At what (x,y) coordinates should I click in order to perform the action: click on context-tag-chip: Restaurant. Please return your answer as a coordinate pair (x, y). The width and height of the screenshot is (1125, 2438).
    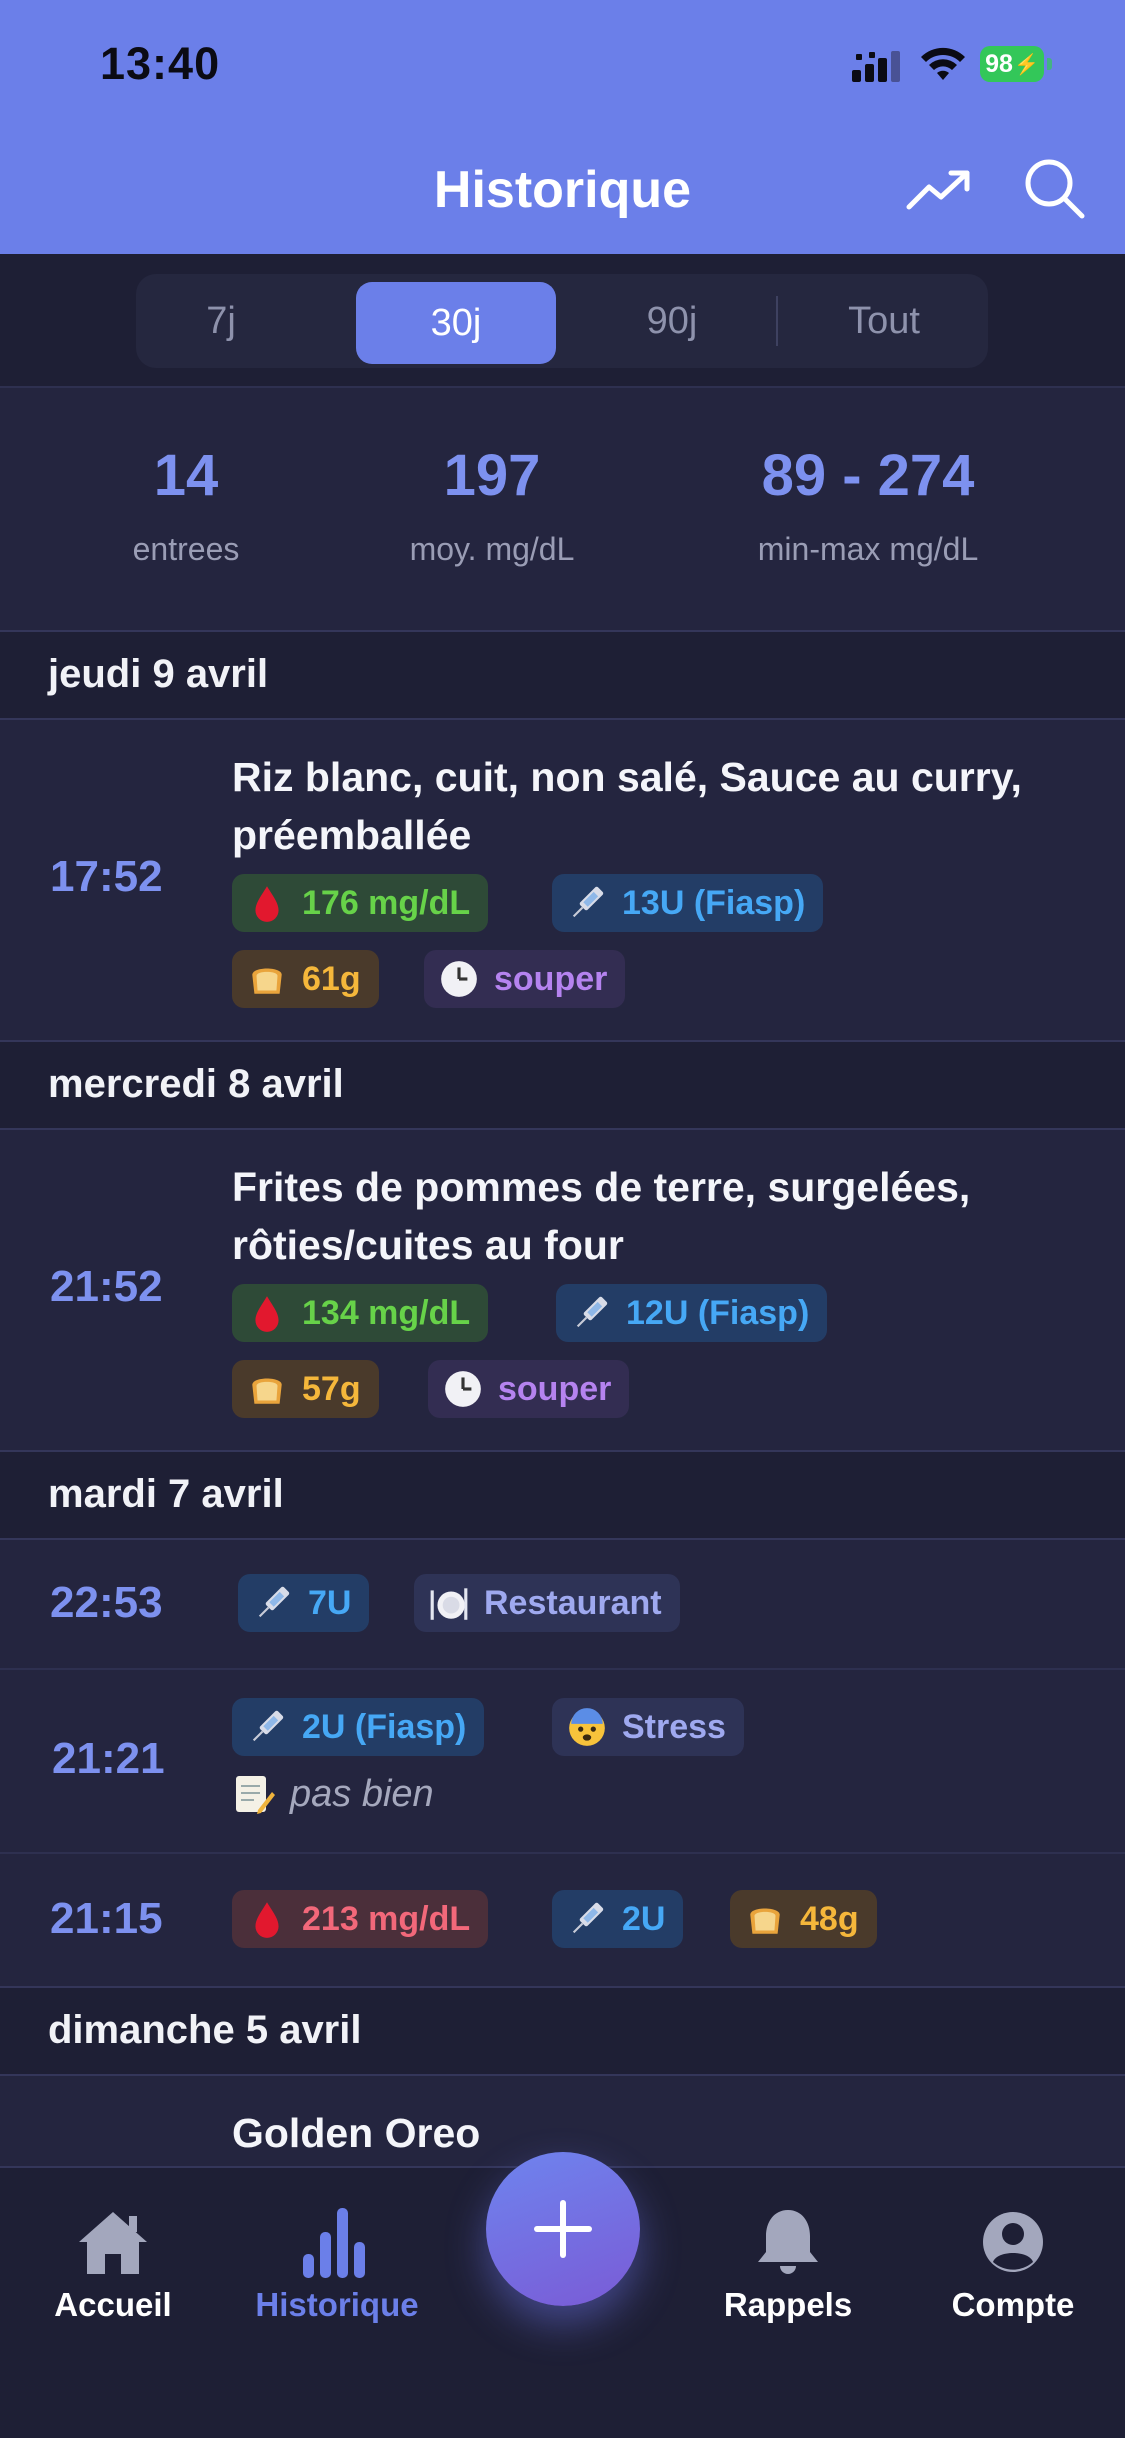
    Looking at the image, I should click on (547, 1603).